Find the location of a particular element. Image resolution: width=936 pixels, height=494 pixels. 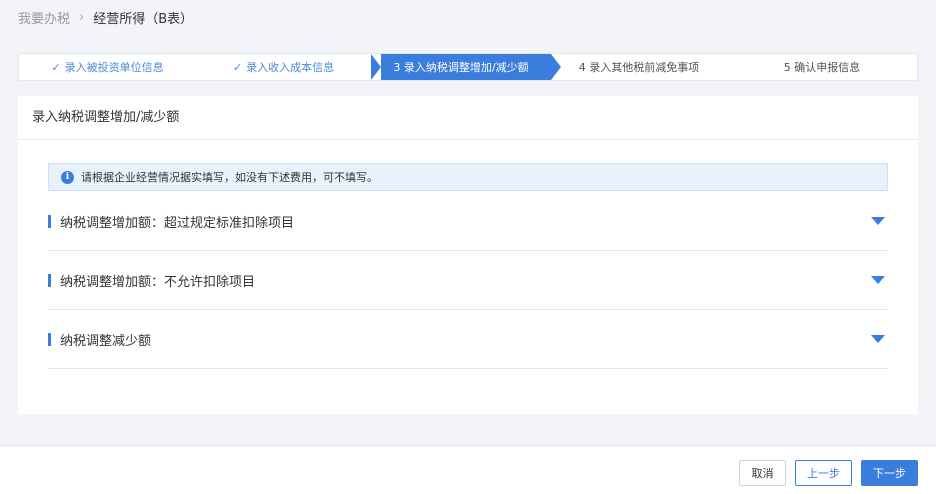

breadcrumb-parent-link: 我要办税 is located at coordinates (44, 17).